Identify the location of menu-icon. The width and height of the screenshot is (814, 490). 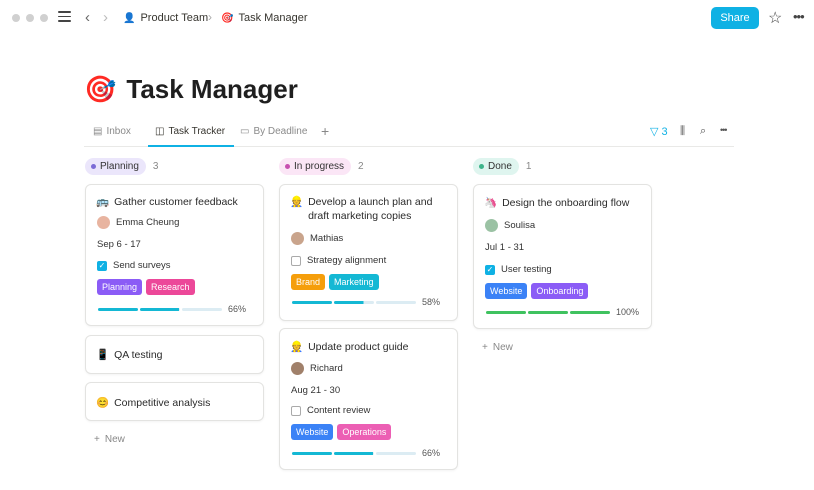
(64, 17).